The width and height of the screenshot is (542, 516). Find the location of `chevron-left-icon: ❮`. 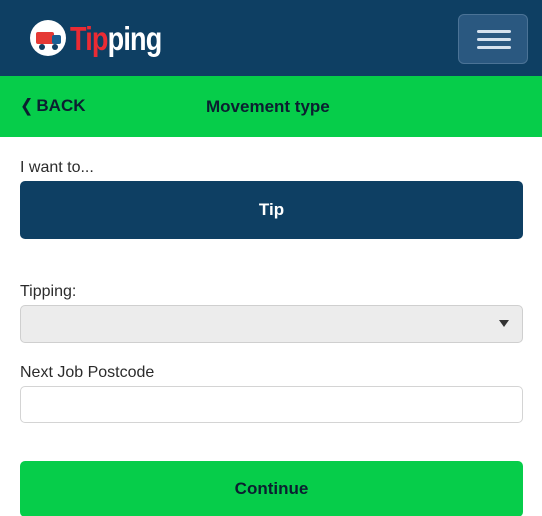

chevron-left-icon: ❮ is located at coordinates (27, 106).